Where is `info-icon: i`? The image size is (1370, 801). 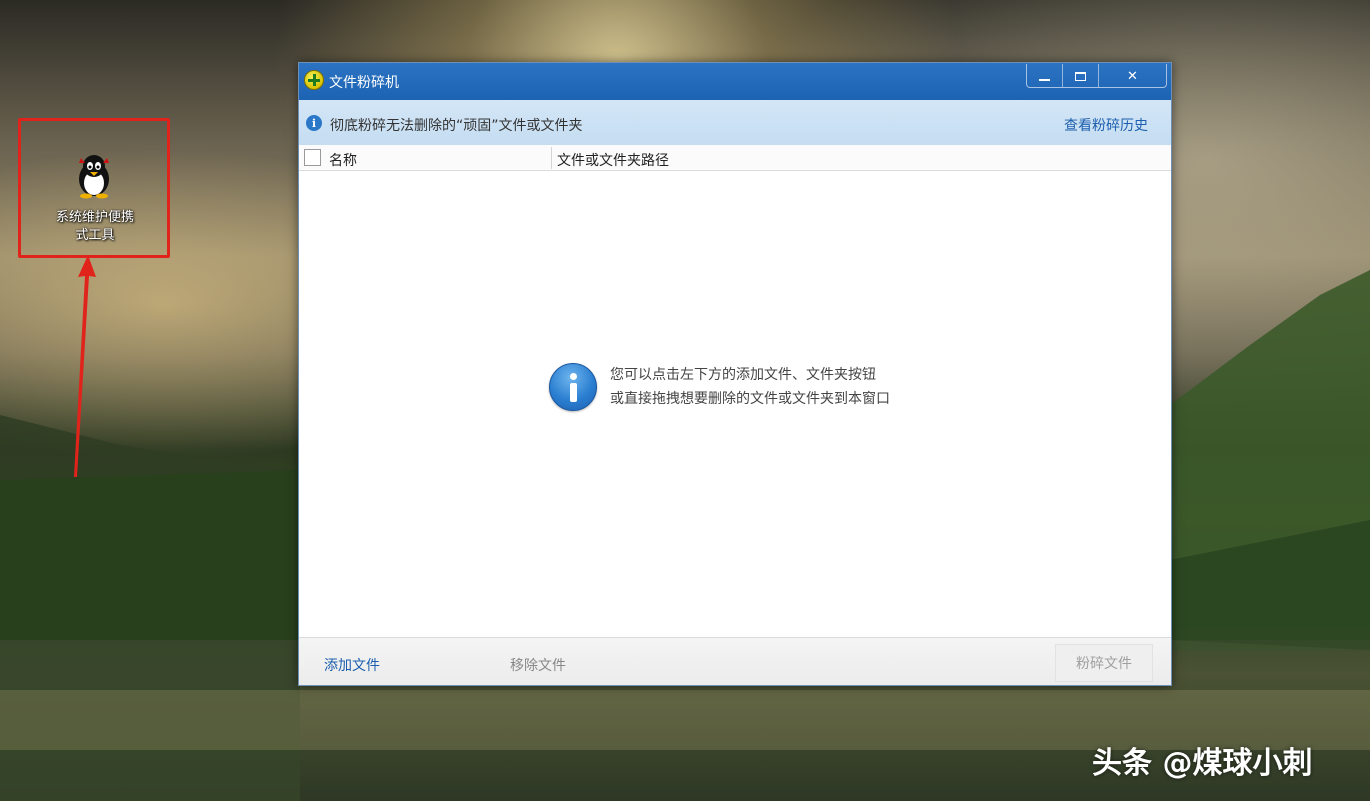
info-icon: i is located at coordinates (314, 123).